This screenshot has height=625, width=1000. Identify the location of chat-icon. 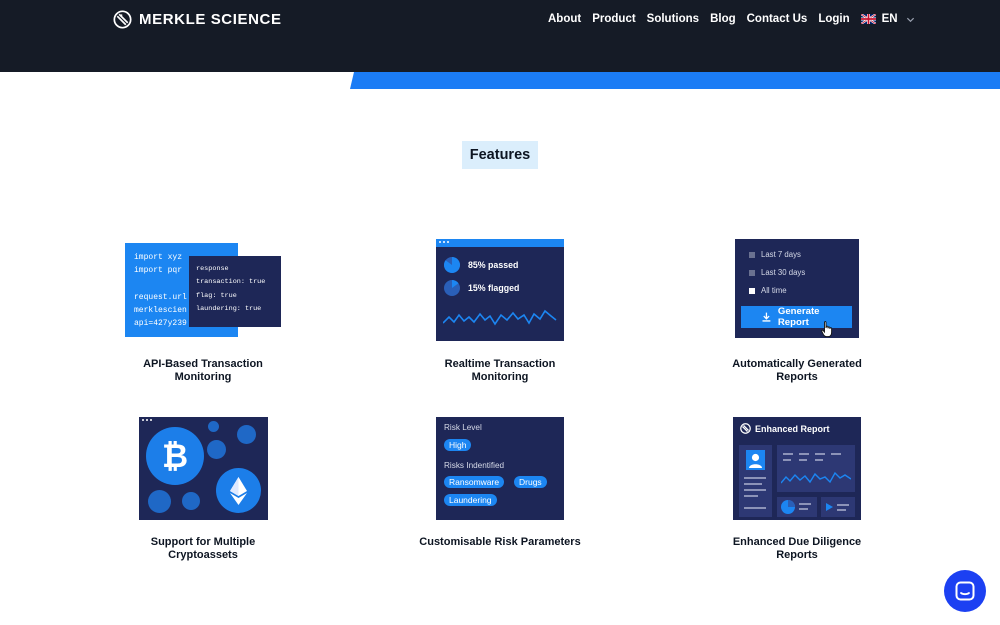
(965, 591).